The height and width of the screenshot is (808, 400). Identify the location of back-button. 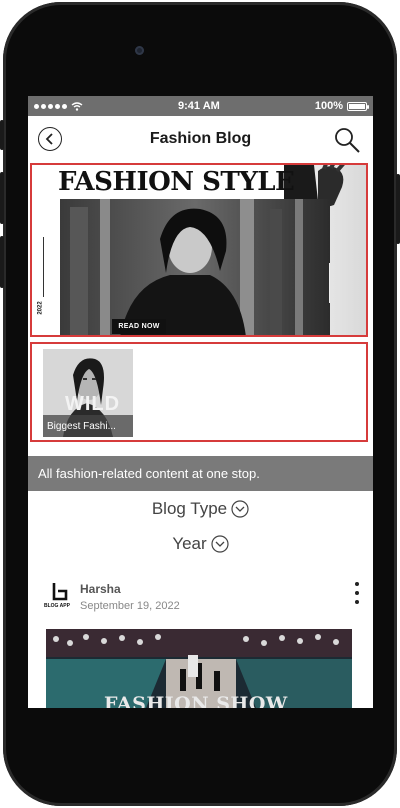
(50, 139).